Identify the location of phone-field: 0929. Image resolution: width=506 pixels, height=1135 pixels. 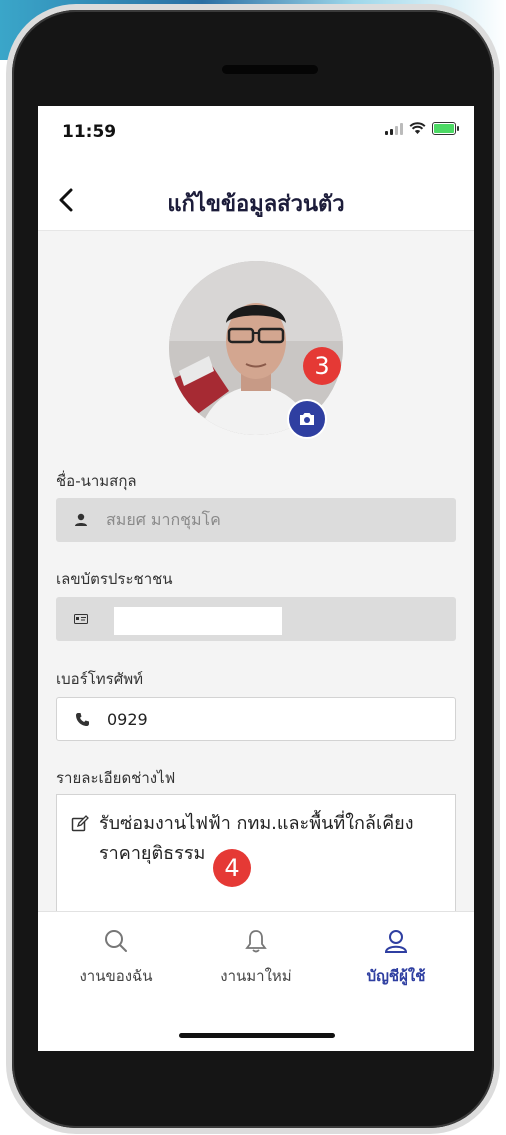
(256, 719).